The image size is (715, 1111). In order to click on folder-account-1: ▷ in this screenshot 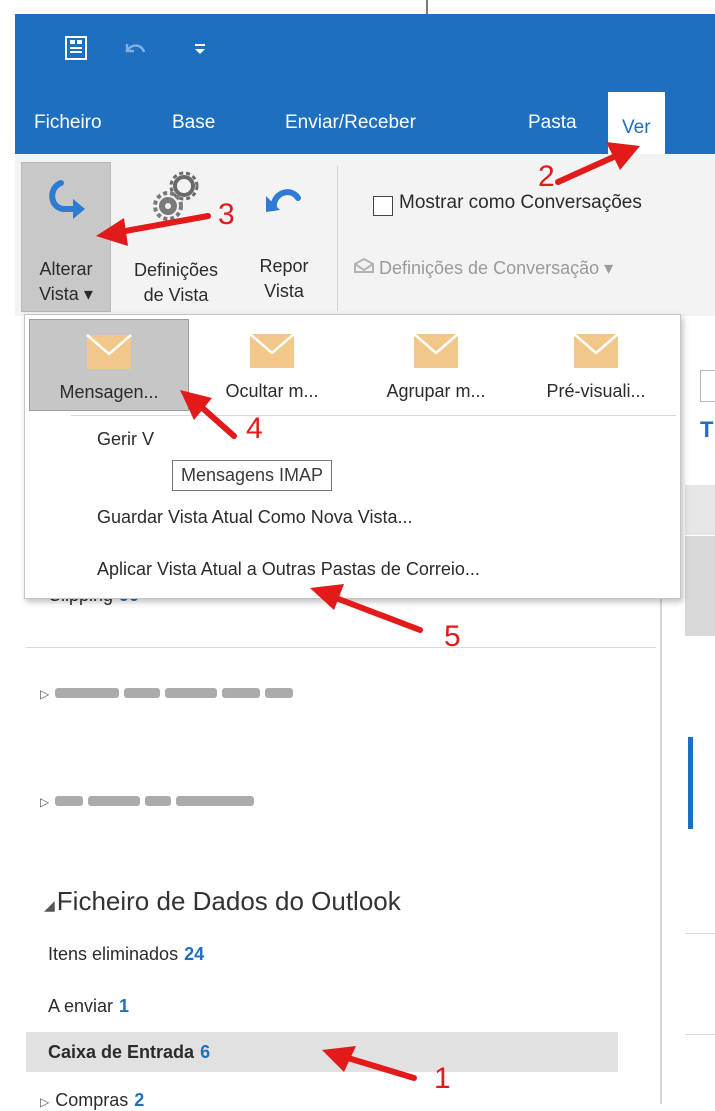, I will do `click(167, 692)`.